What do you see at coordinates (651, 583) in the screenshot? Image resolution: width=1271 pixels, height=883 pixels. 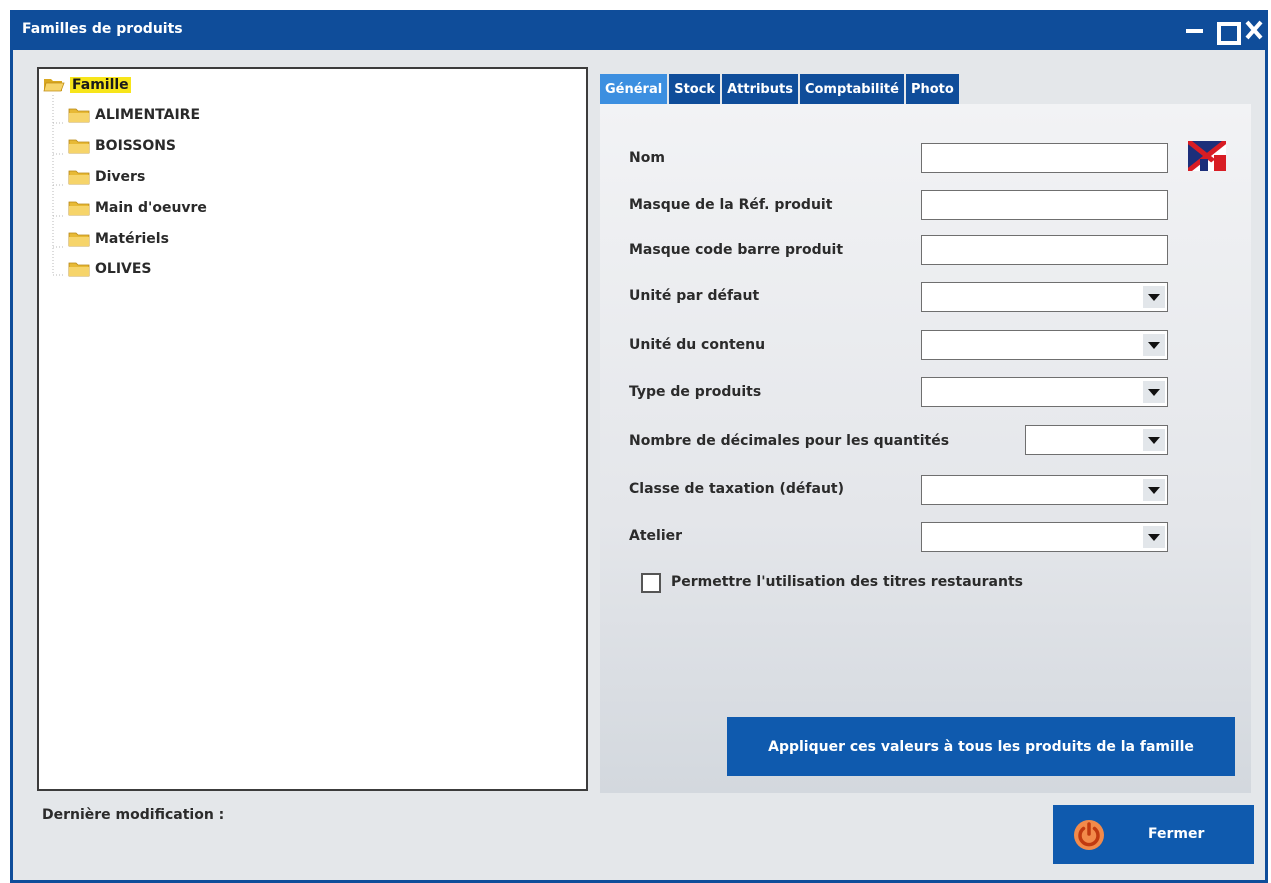 I see `titres-restaurants-checkbox` at bounding box center [651, 583].